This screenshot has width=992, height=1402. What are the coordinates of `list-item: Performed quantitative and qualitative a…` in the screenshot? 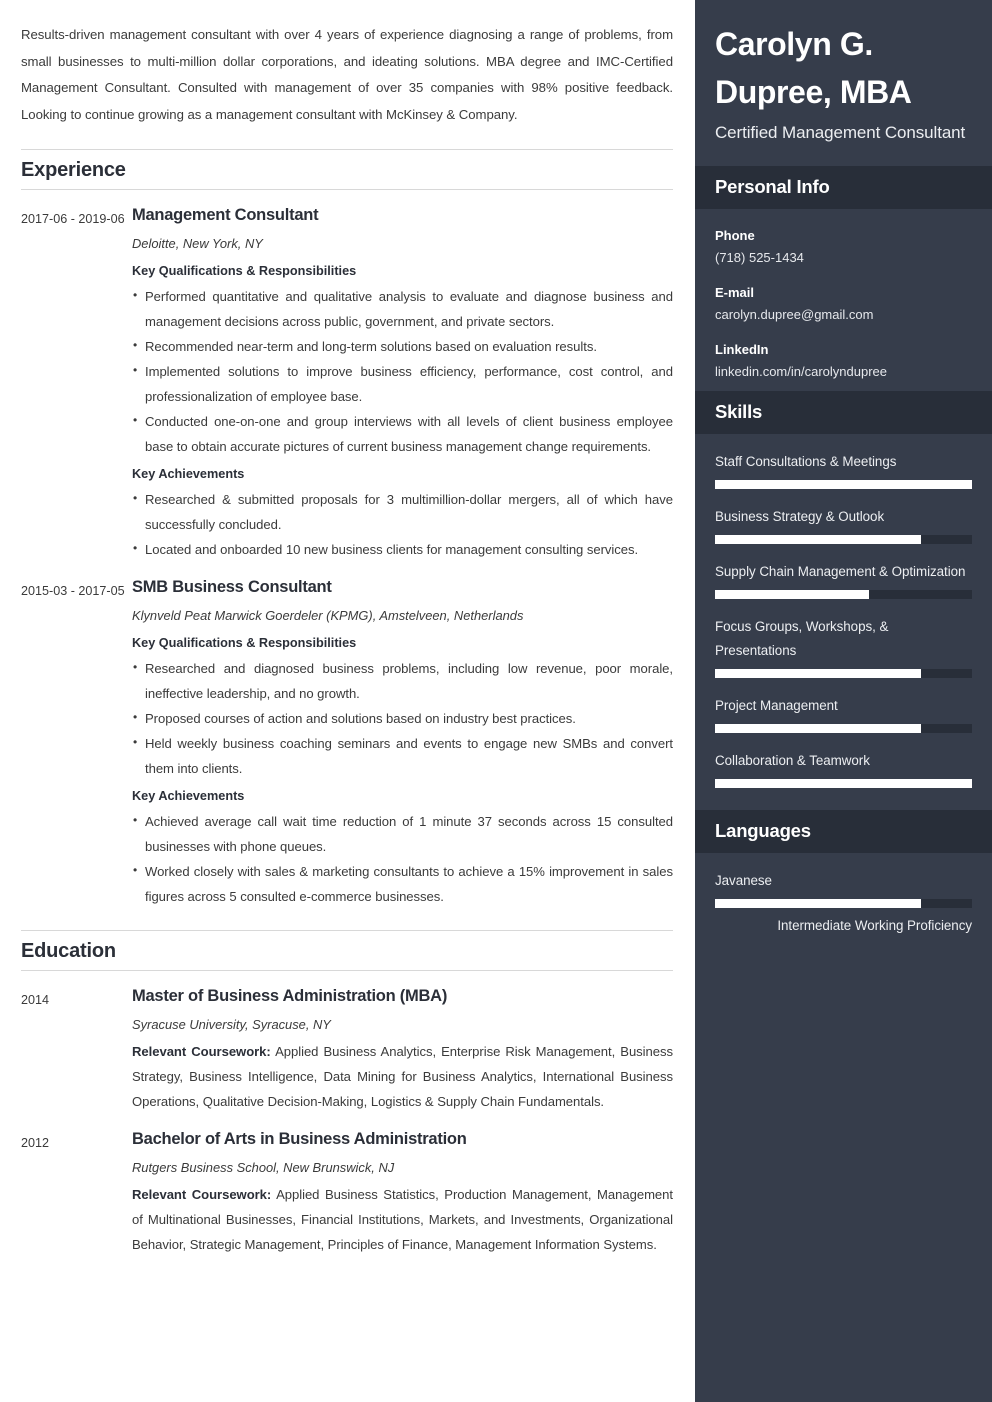 It's located at (402, 308).